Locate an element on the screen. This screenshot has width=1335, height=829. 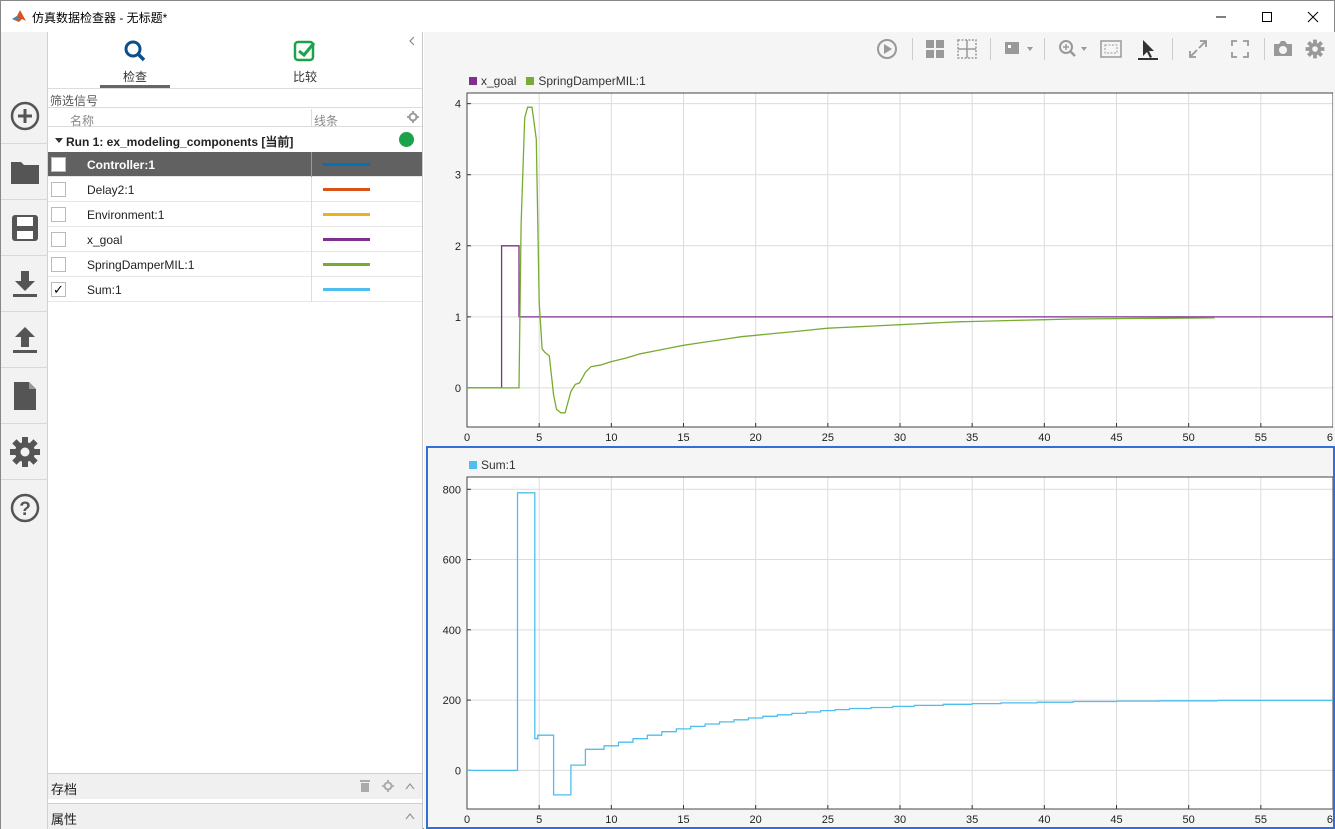
run-row: Run 1: ex_modeling_components [当前] is located at coordinates (235, 139).